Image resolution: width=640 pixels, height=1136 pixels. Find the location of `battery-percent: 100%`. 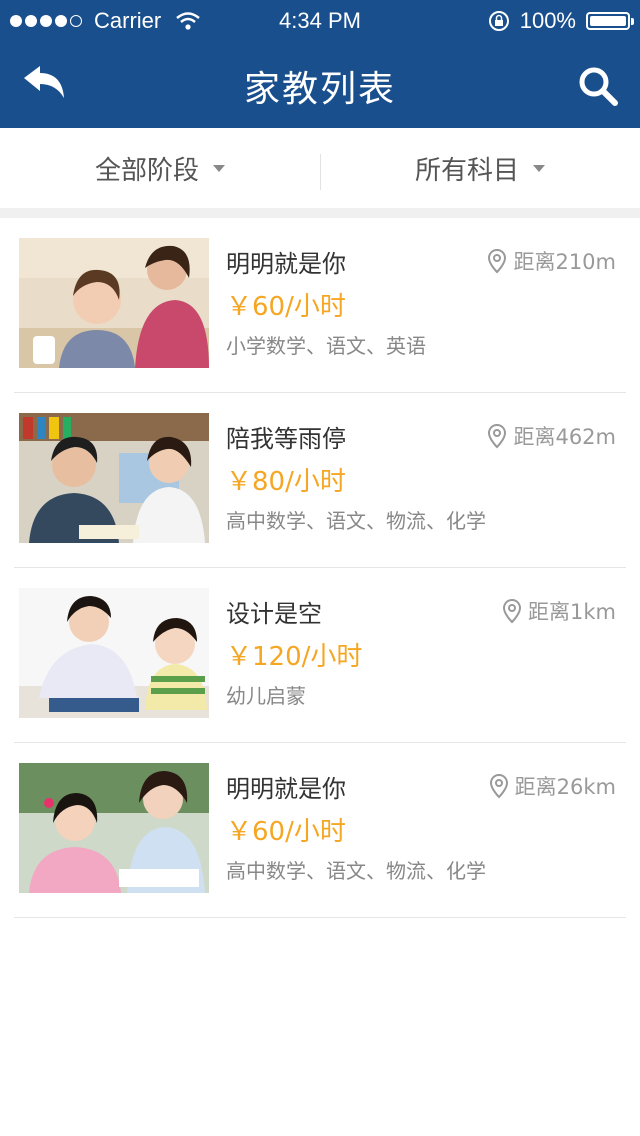

battery-percent: 100% is located at coordinates (547, 20).